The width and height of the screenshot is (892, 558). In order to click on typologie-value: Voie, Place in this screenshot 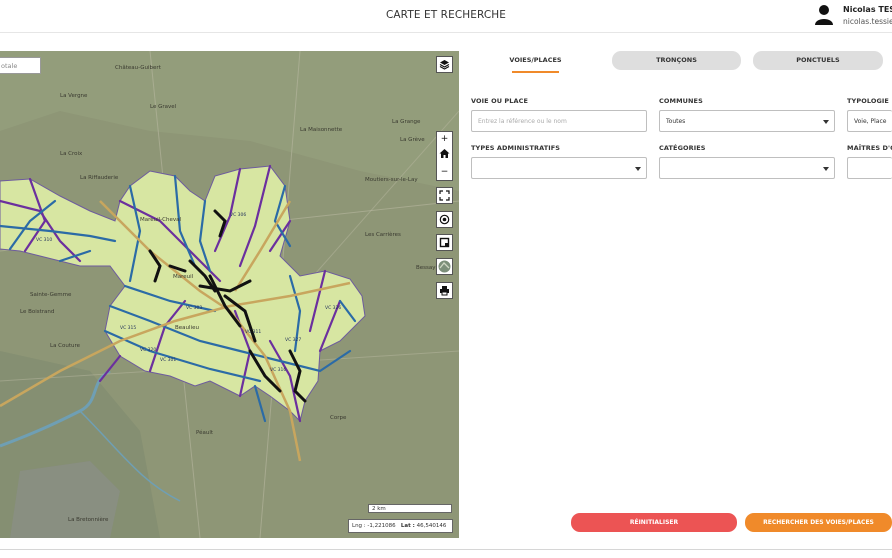, I will do `click(870, 121)`.